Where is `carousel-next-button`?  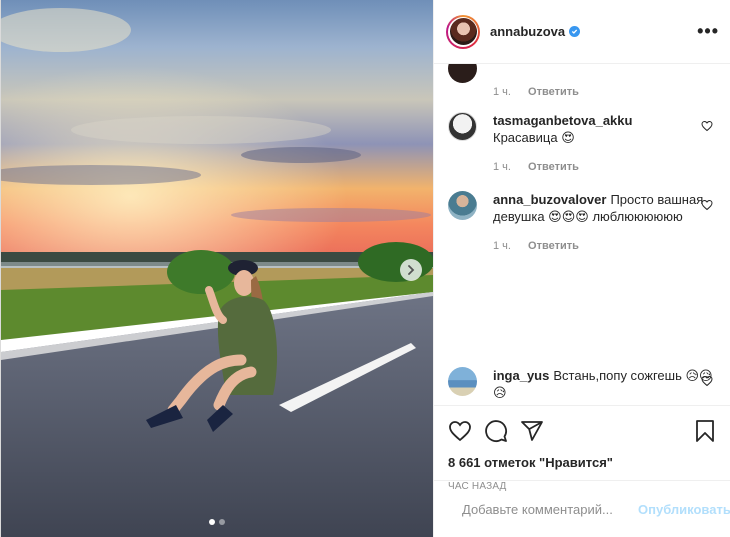 carousel-next-button is located at coordinates (411, 270).